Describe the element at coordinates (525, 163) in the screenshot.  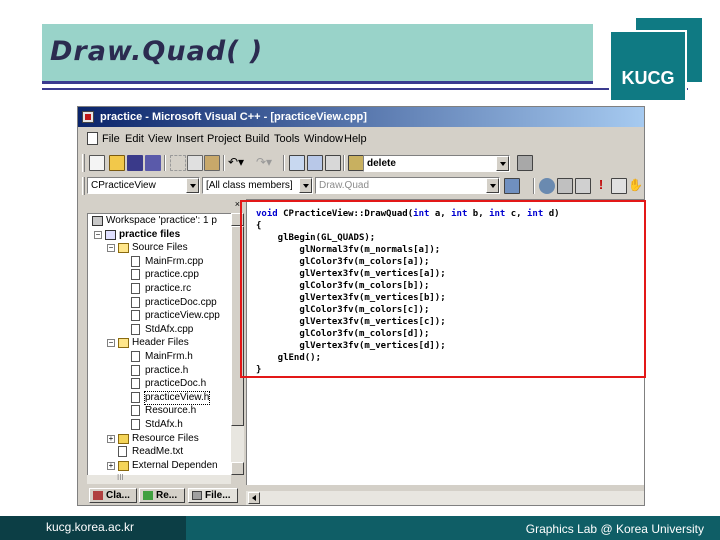
I see `find-icon` at that location.